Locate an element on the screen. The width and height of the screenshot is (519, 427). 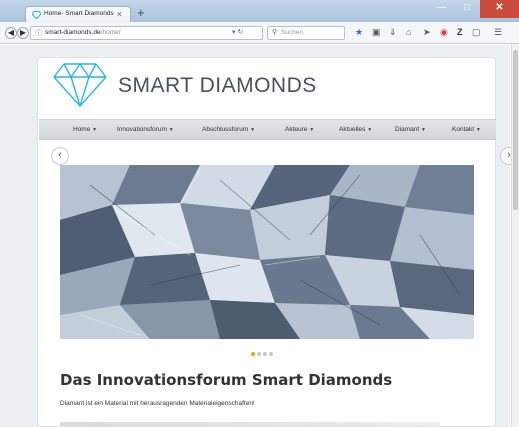
reading-list-icon: ▣ is located at coordinates (376, 32).